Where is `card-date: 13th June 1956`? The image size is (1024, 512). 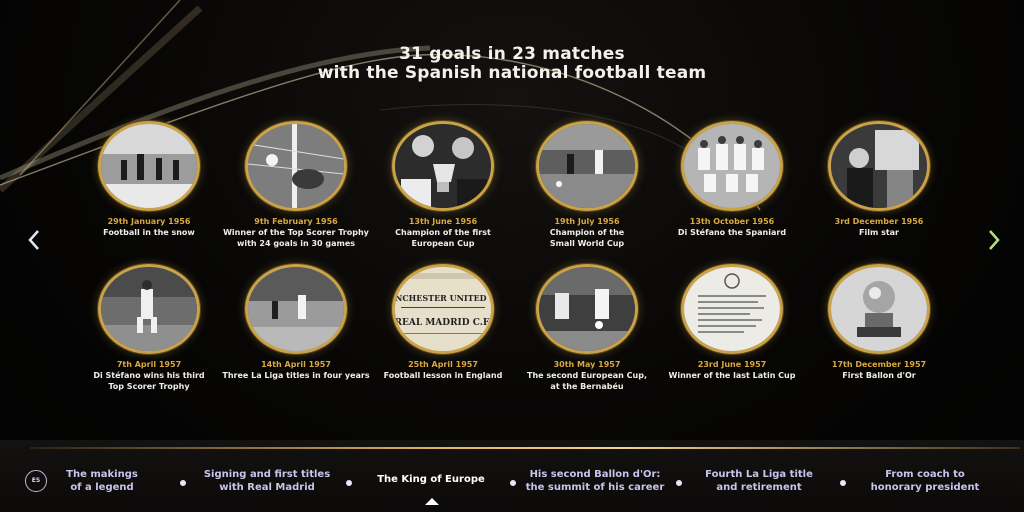
card-date: 13th June 1956 is located at coordinates (443, 221).